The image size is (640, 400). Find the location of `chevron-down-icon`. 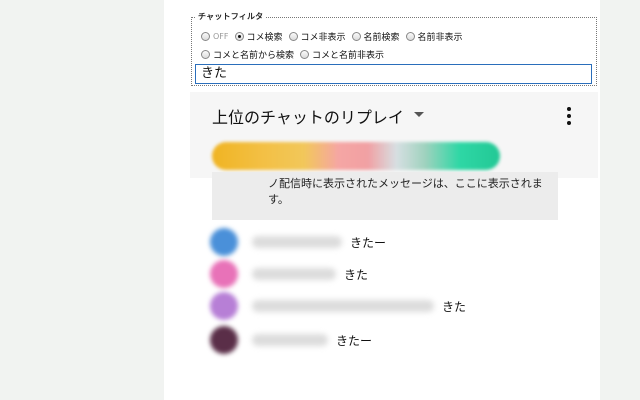

chevron-down-icon is located at coordinates (419, 114).